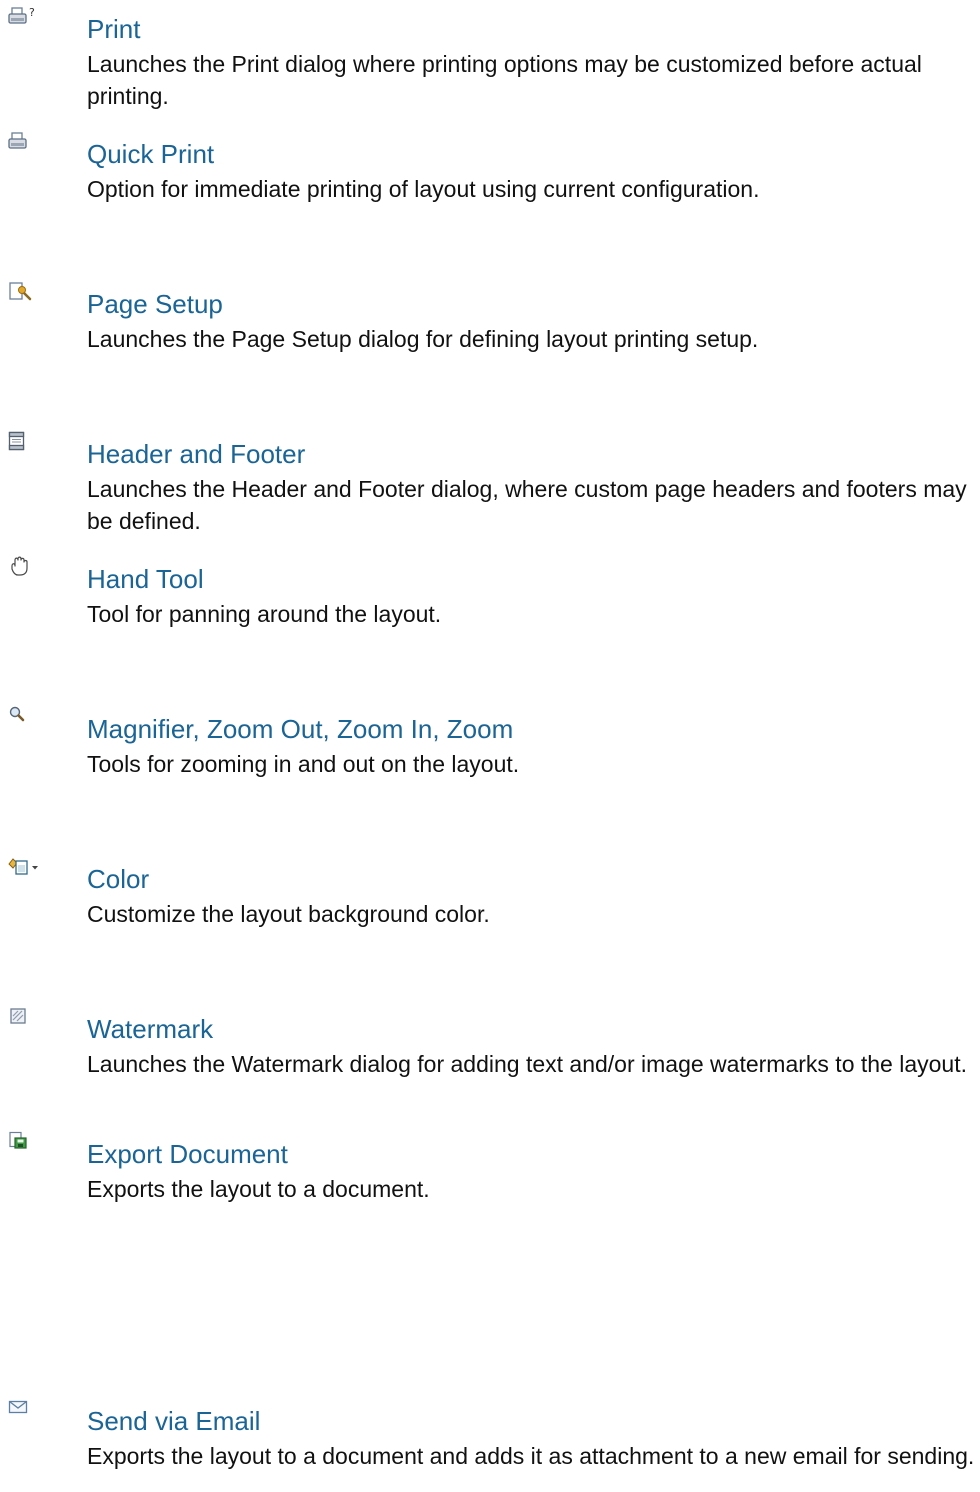  Describe the element at coordinates (150, 154) in the screenshot. I see `entry-title-quick-print: Quick Print` at that location.